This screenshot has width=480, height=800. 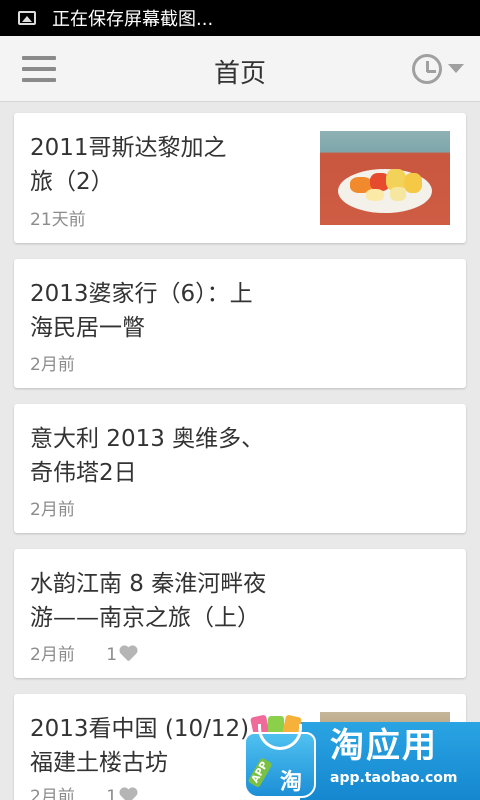 I want to click on ad-url: app.taobao.com, so click(x=394, y=778).